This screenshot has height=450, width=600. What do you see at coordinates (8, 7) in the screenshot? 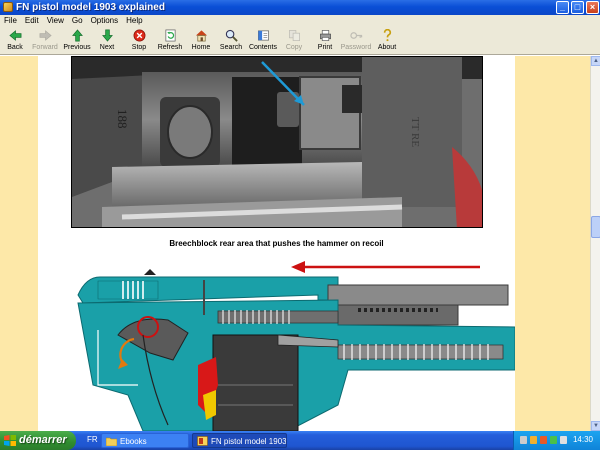
I see `app-icon` at bounding box center [8, 7].